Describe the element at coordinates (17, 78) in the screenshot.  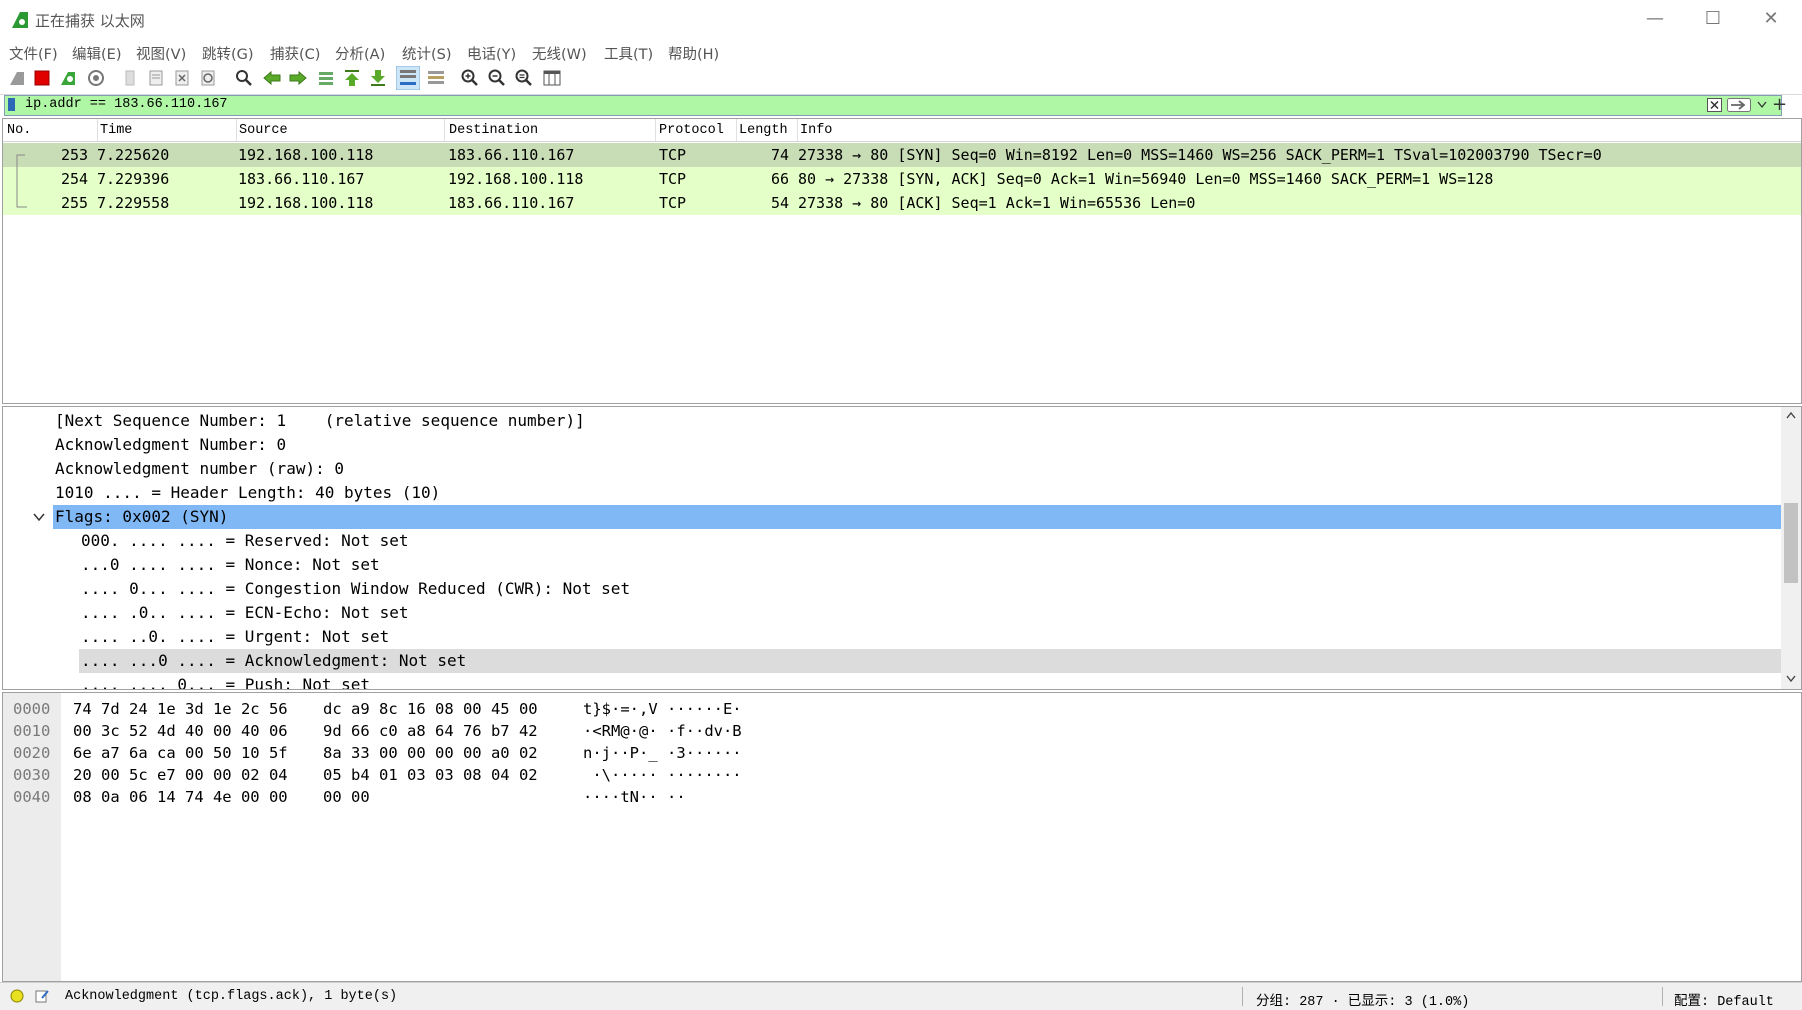
I see `shark-fin-start-icon` at that location.